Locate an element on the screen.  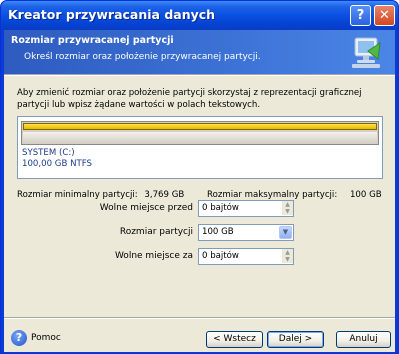
title-bar: Kreator przywracania danych ? ✕ is located at coordinates (199, 15).